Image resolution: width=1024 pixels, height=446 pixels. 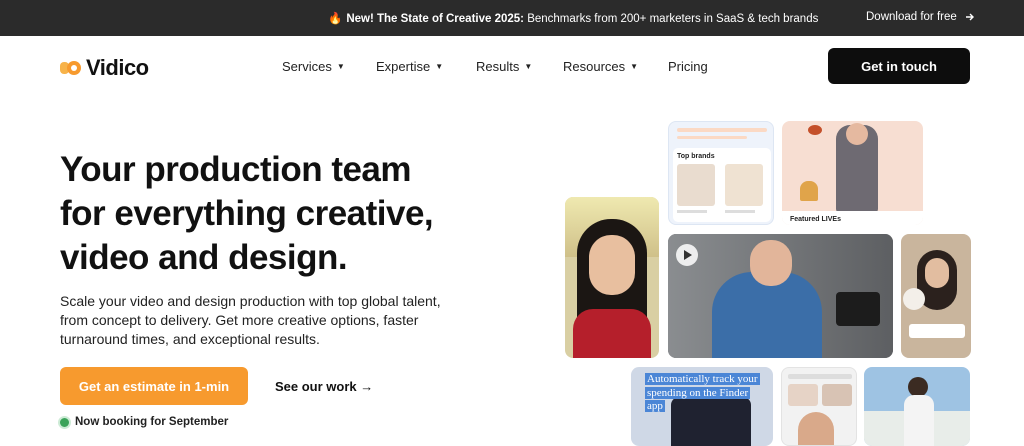 I want to click on nav-label: Results, so click(x=498, y=66).